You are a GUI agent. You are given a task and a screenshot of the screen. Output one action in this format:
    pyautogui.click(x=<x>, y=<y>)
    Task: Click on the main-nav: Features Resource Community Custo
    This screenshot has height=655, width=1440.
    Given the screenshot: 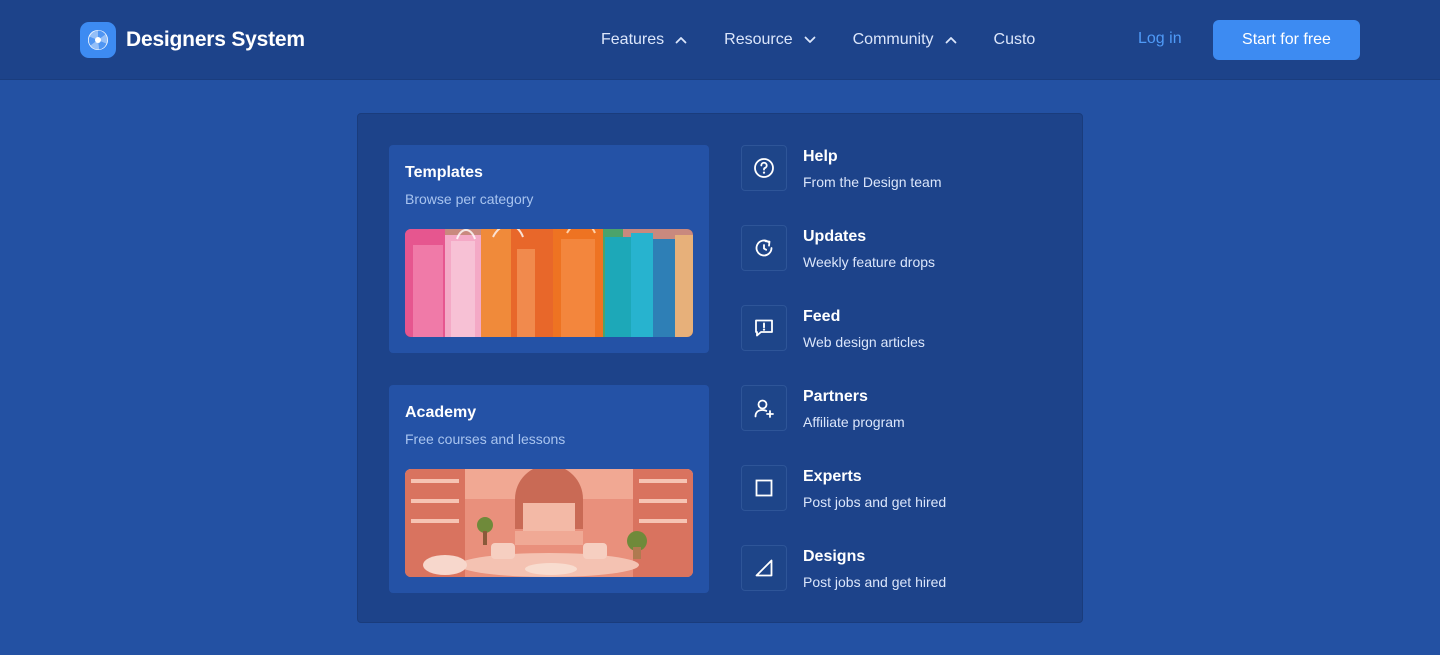 What is the action you would take?
    pyautogui.click(x=829, y=40)
    